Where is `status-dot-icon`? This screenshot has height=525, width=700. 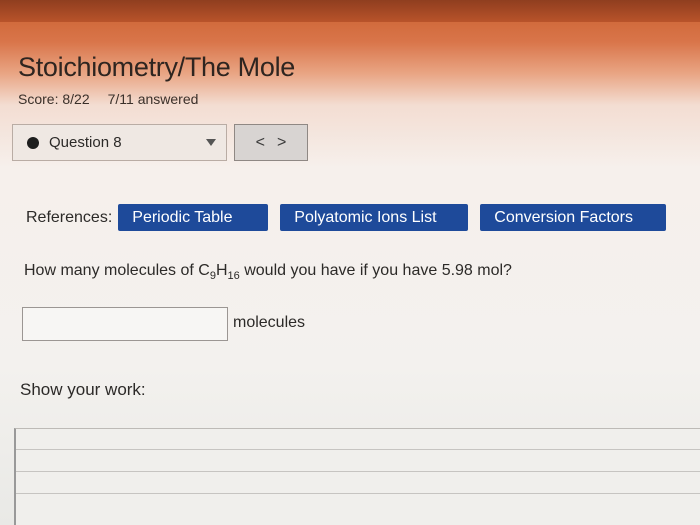 status-dot-icon is located at coordinates (33, 142).